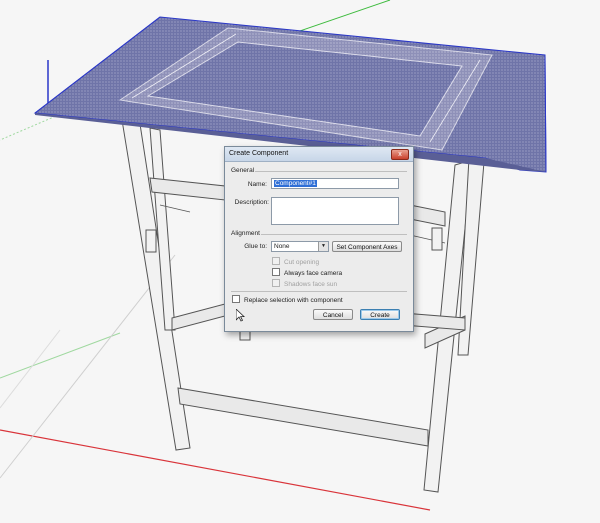 The height and width of the screenshot is (523, 600). I want to click on cut-opening-checkbox: Cut opening, so click(295, 261).